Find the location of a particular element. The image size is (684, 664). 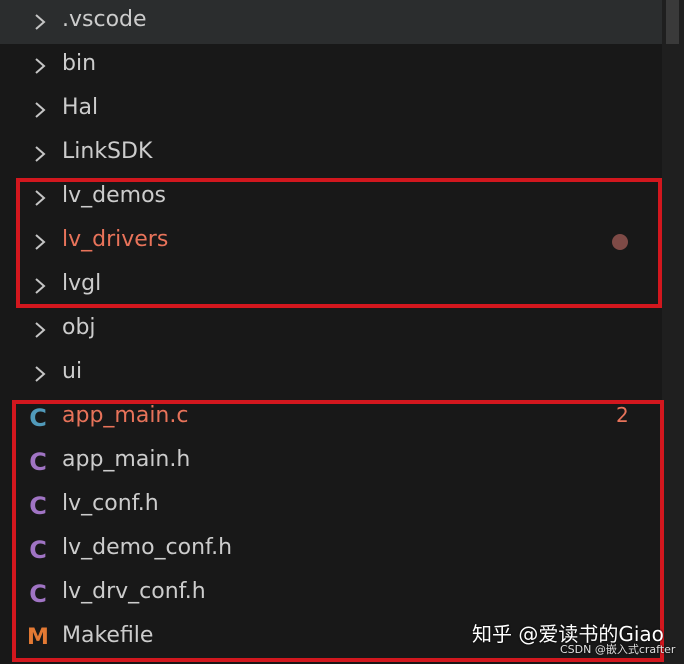

scrollbar-thumb is located at coordinates (672, 22).